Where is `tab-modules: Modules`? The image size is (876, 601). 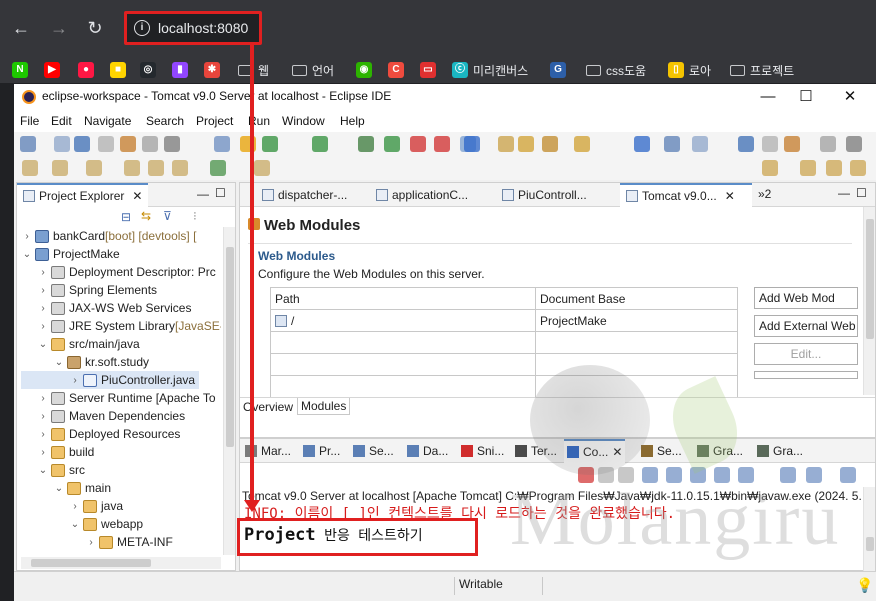
tab-modules: Modules is located at coordinates (324, 406).